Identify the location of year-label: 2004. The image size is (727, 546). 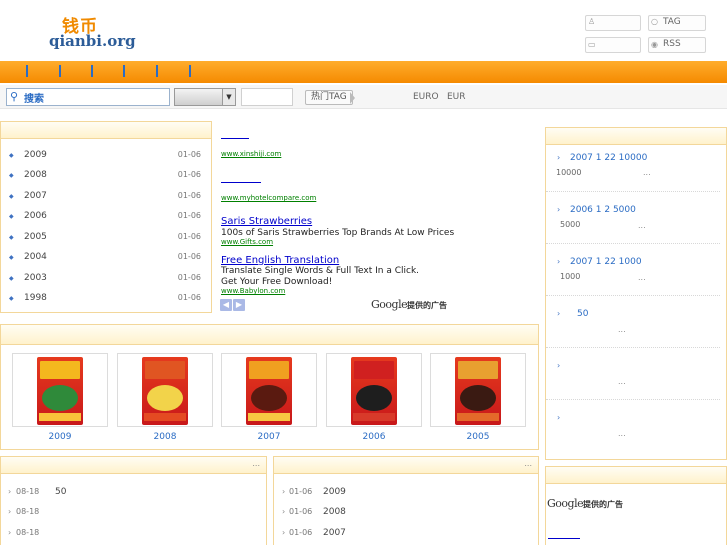
(35, 257).